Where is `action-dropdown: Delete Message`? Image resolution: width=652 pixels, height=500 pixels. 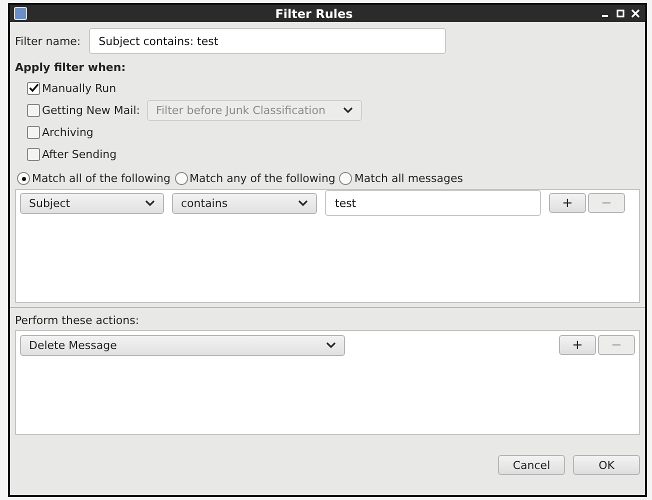 action-dropdown: Delete Message is located at coordinates (182, 345).